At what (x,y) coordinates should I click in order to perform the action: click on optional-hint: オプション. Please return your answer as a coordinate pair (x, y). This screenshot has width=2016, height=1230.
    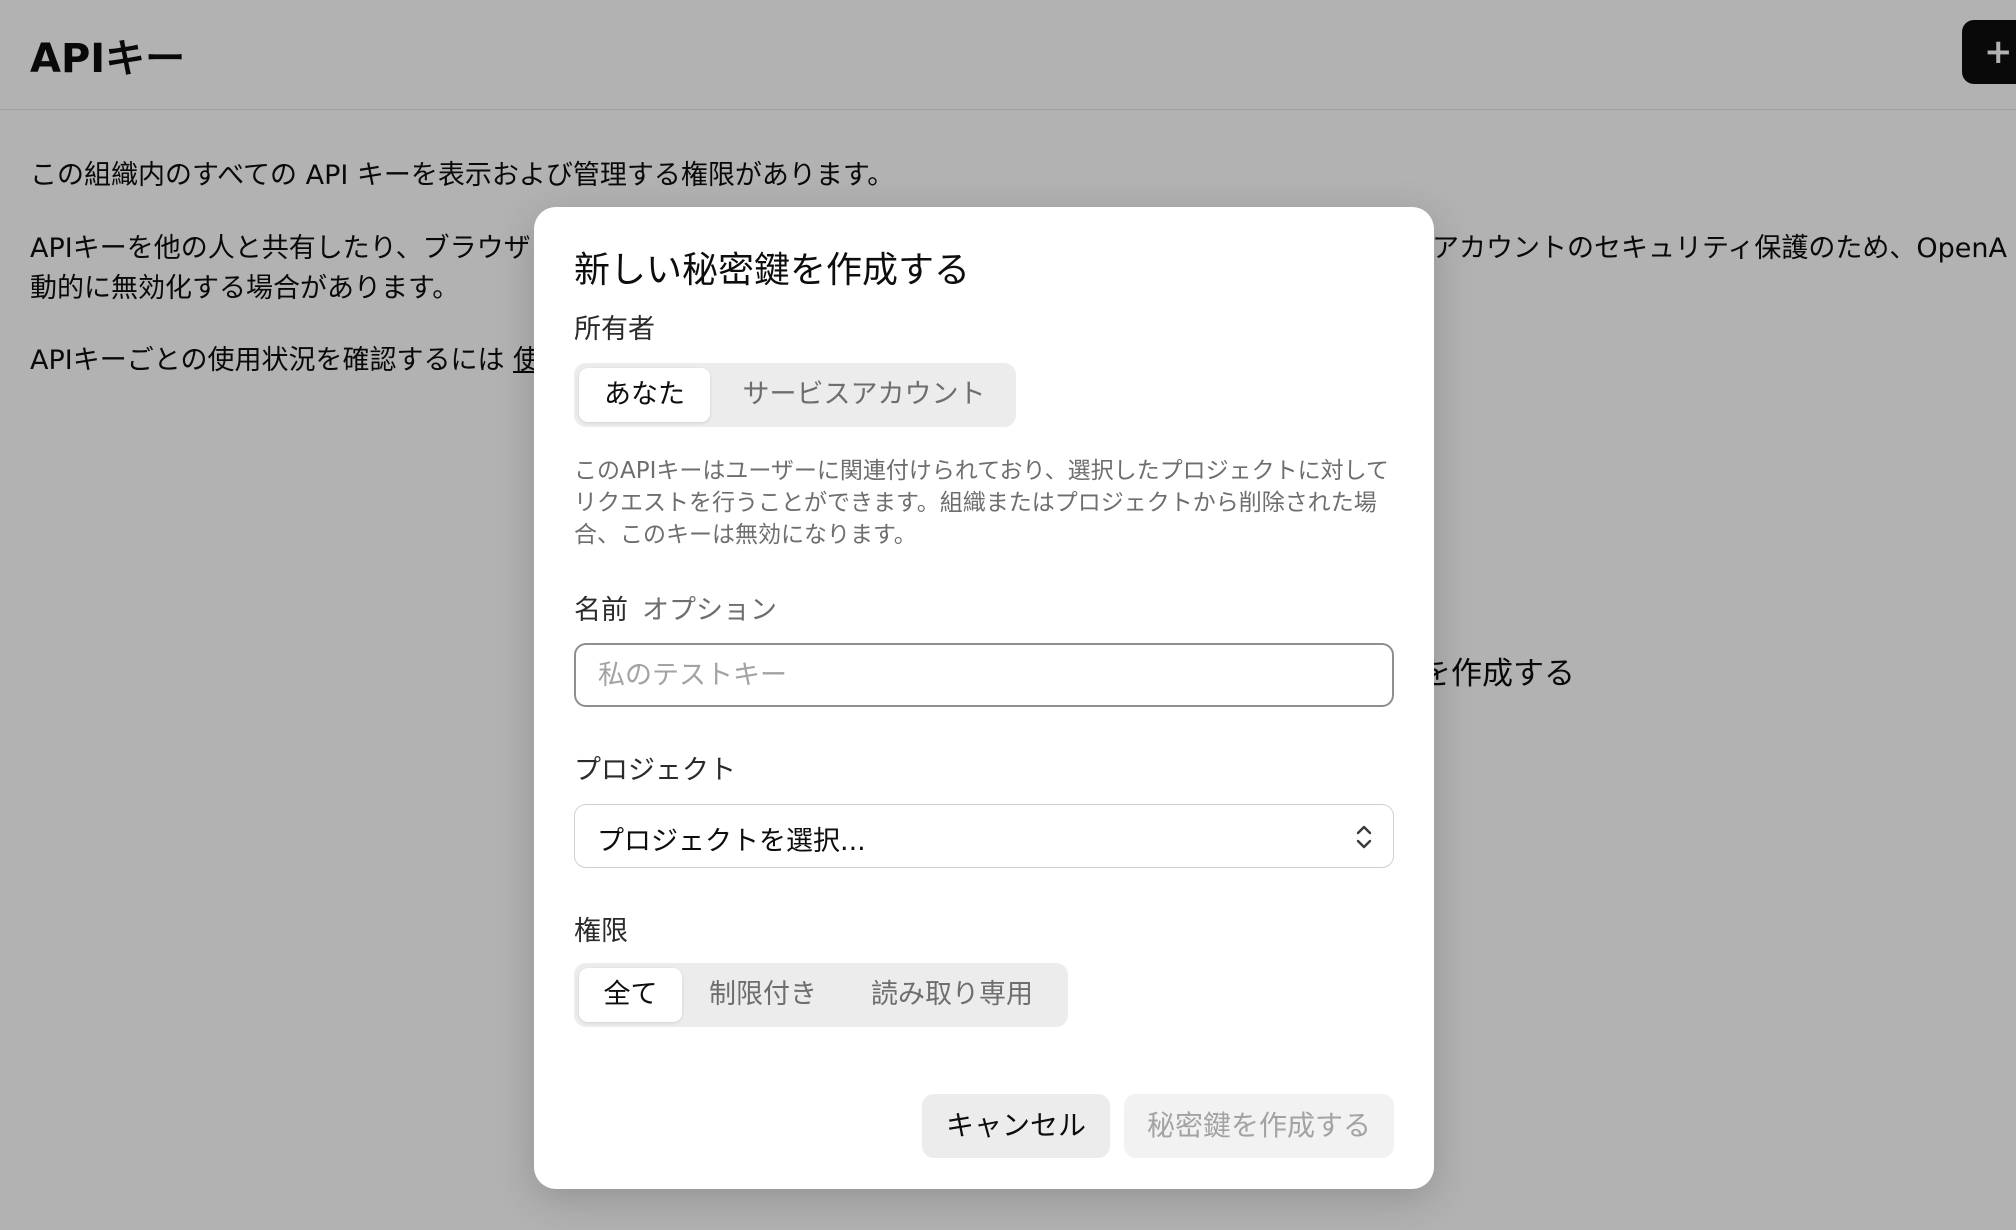
    Looking at the image, I should click on (709, 610).